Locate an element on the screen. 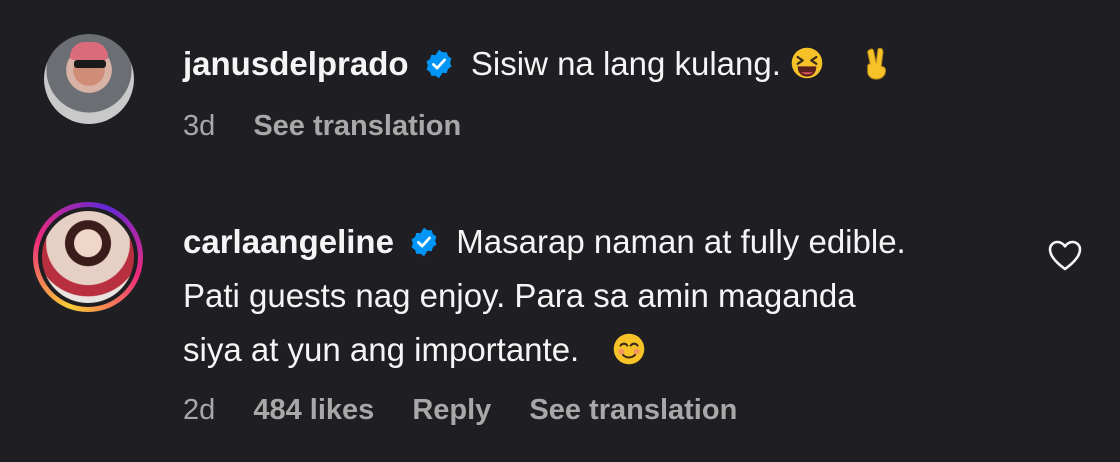 The width and height of the screenshot is (1120, 462). comment-meta: 3d See translation is located at coordinates (337, 126).